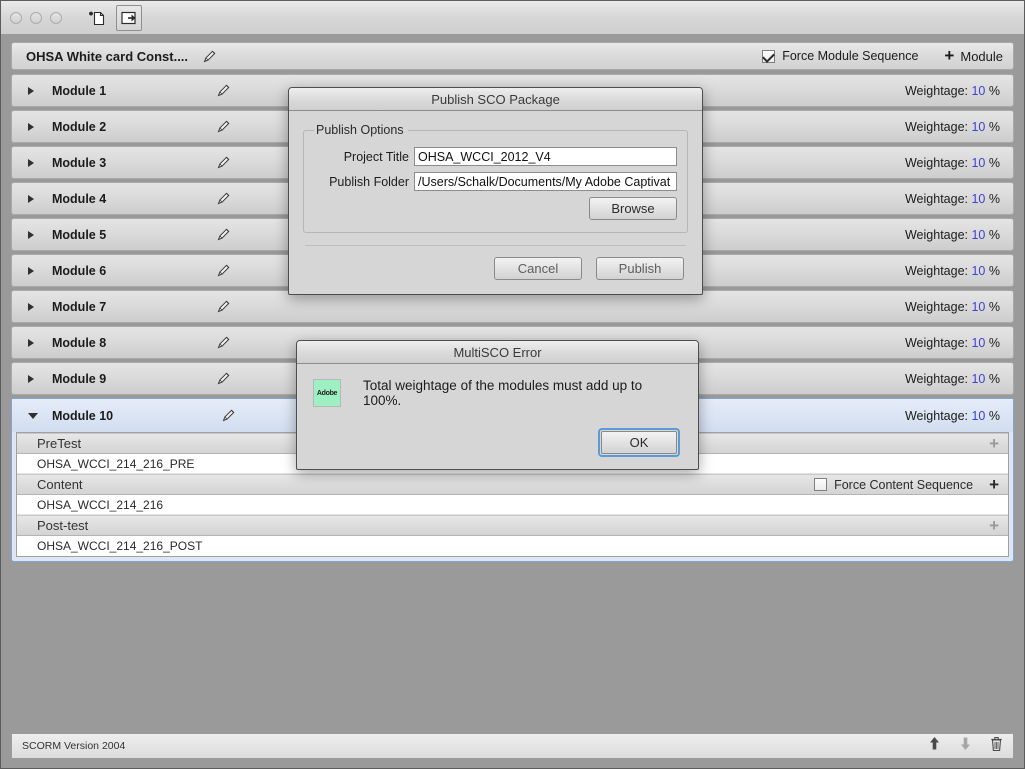  Describe the element at coordinates (512, 18) in the screenshot. I see `window-titlebar` at that location.